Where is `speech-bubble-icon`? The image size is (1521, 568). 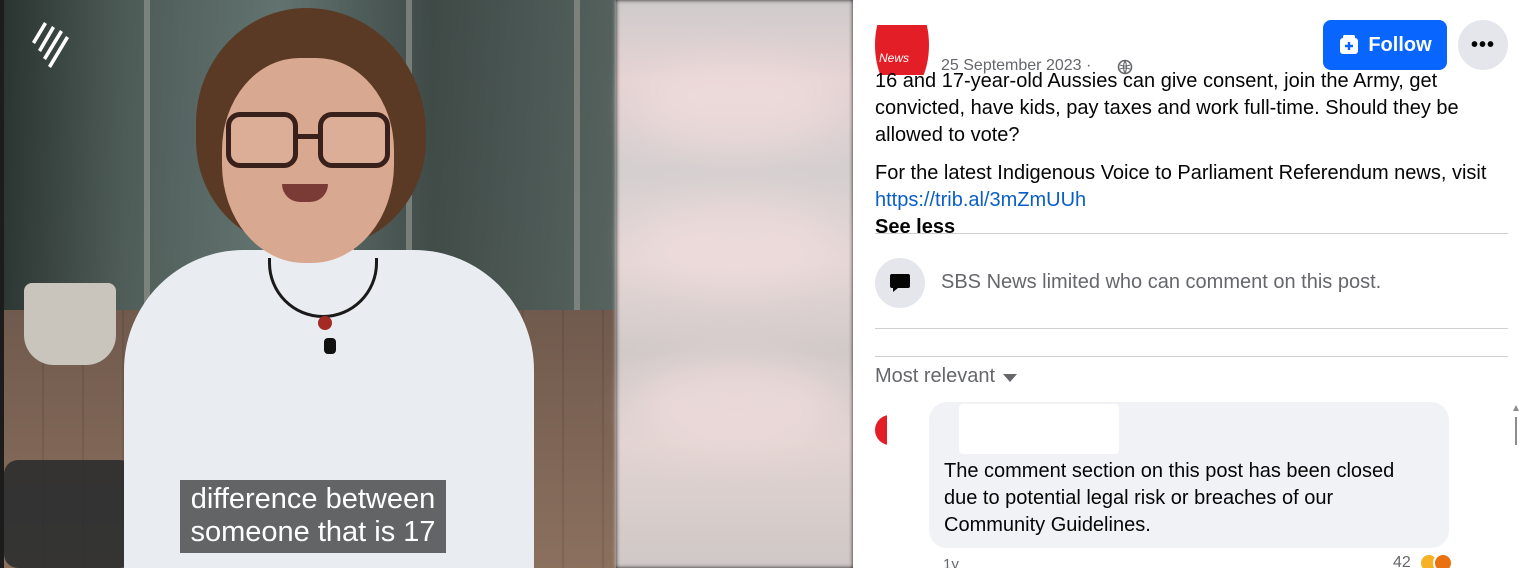 speech-bubble-icon is located at coordinates (900, 283).